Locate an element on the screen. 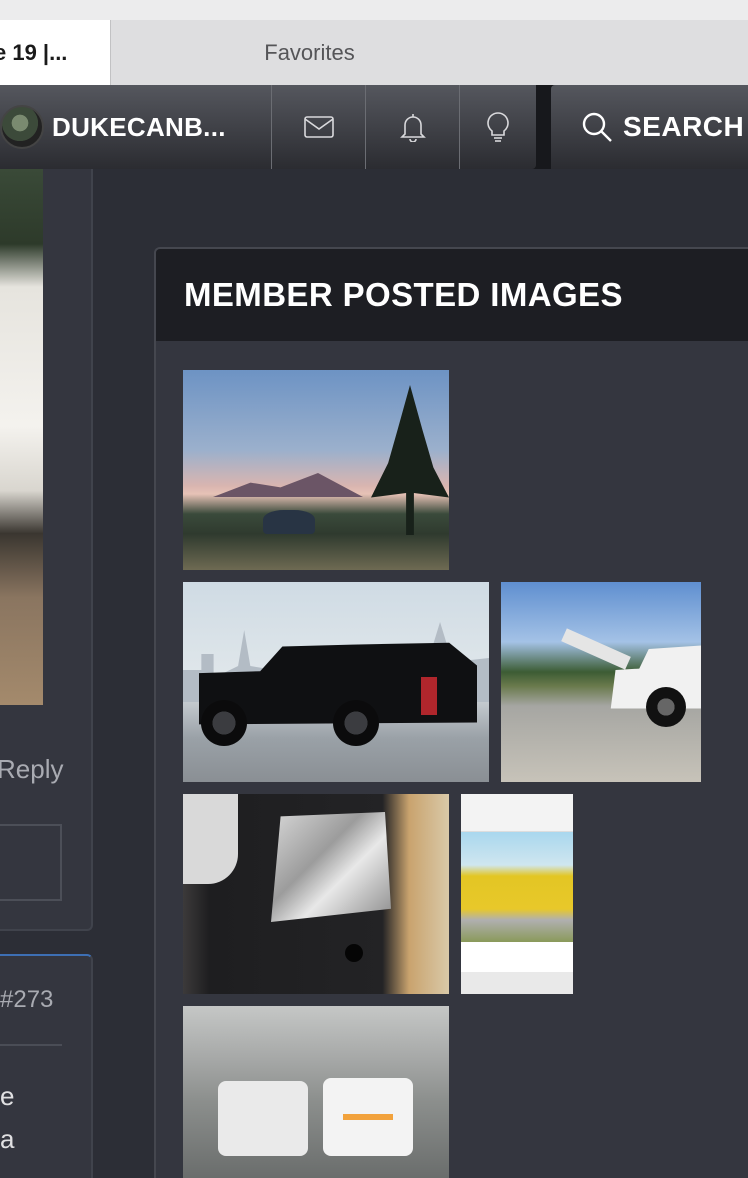 This screenshot has width=748, height=1178. avatar is located at coordinates (22, 127).